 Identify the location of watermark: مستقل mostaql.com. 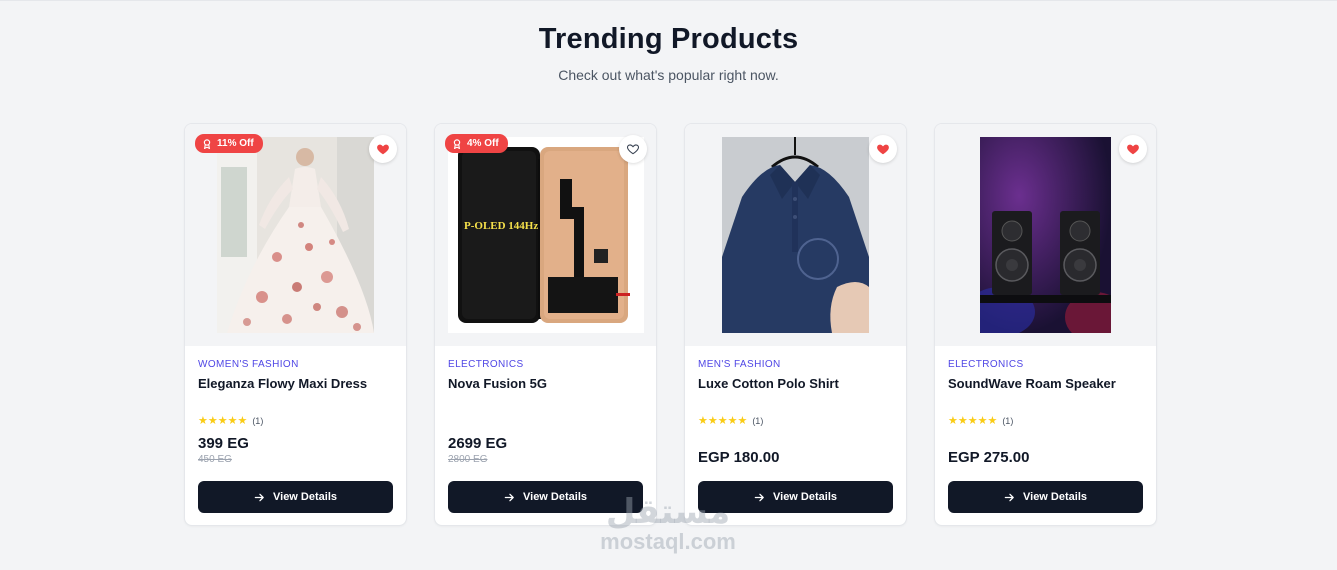
(668, 525).